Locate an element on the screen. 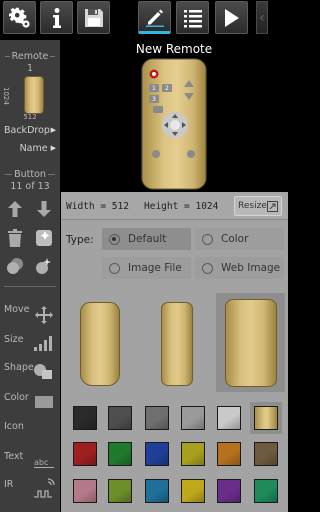 This screenshot has width=320, height=512. option-image-file: Image File is located at coordinates (146, 268).